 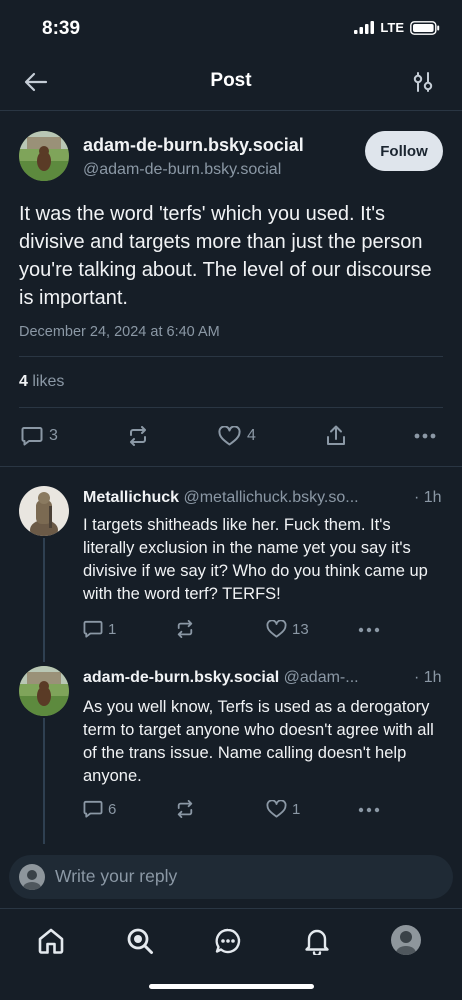 I want to click on stats-divider-bottom, so click(x=231, y=407).